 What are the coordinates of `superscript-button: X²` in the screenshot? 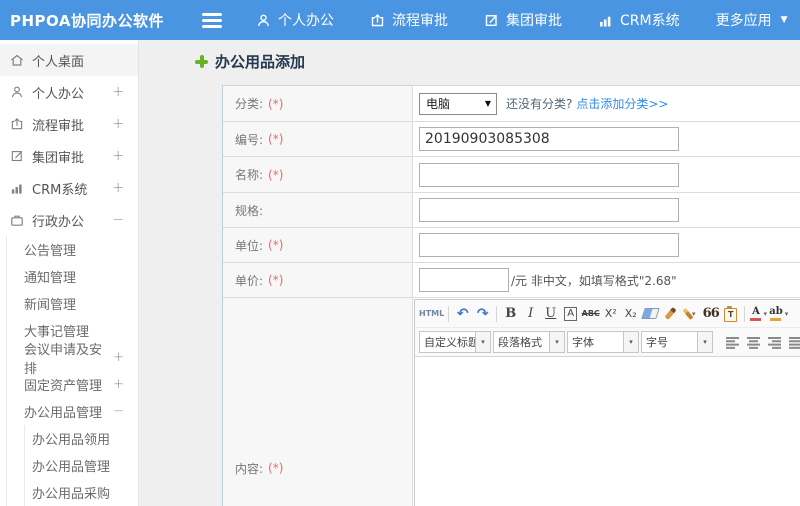 It's located at (610, 314).